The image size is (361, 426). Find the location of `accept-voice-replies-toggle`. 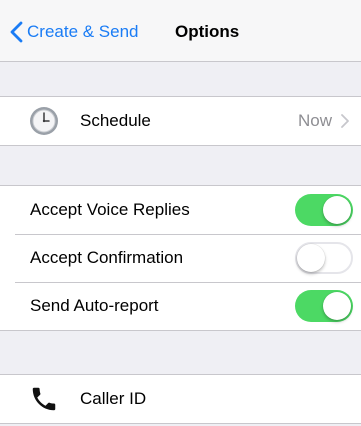

accept-voice-replies-toggle is located at coordinates (324, 210).